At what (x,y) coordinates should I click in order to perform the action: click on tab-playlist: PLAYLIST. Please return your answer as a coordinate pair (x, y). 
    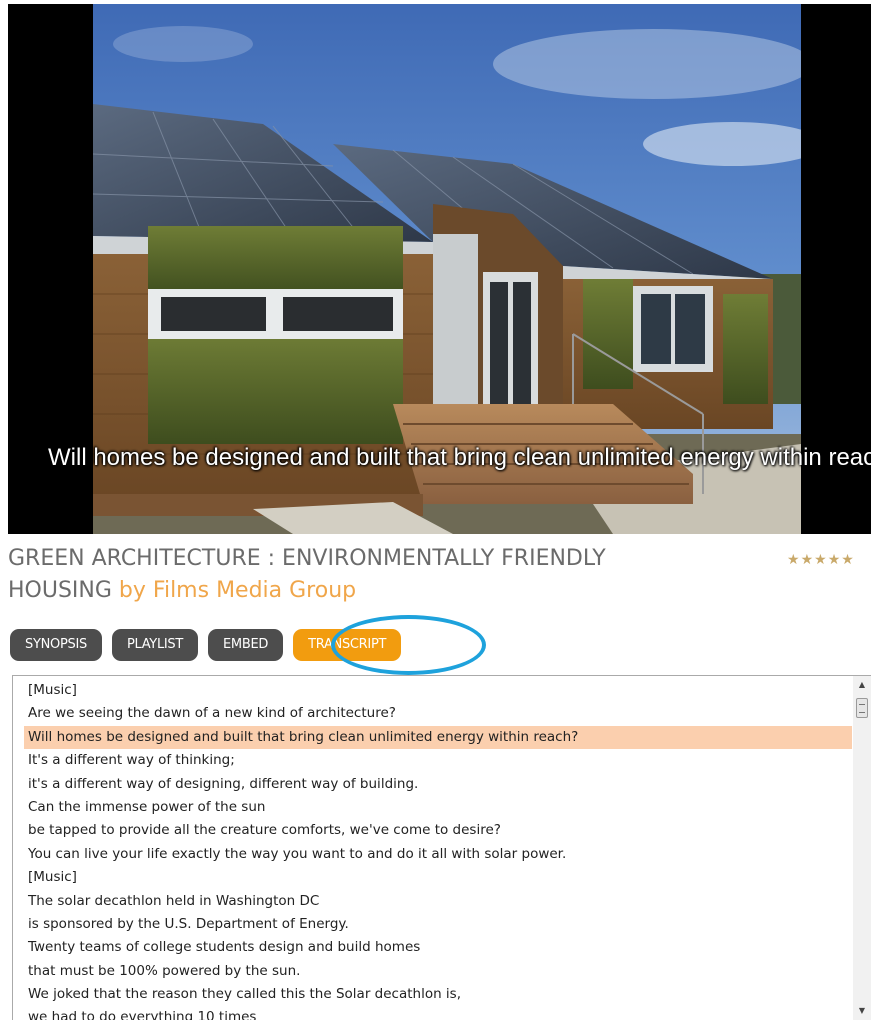
    Looking at the image, I should click on (155, 645).